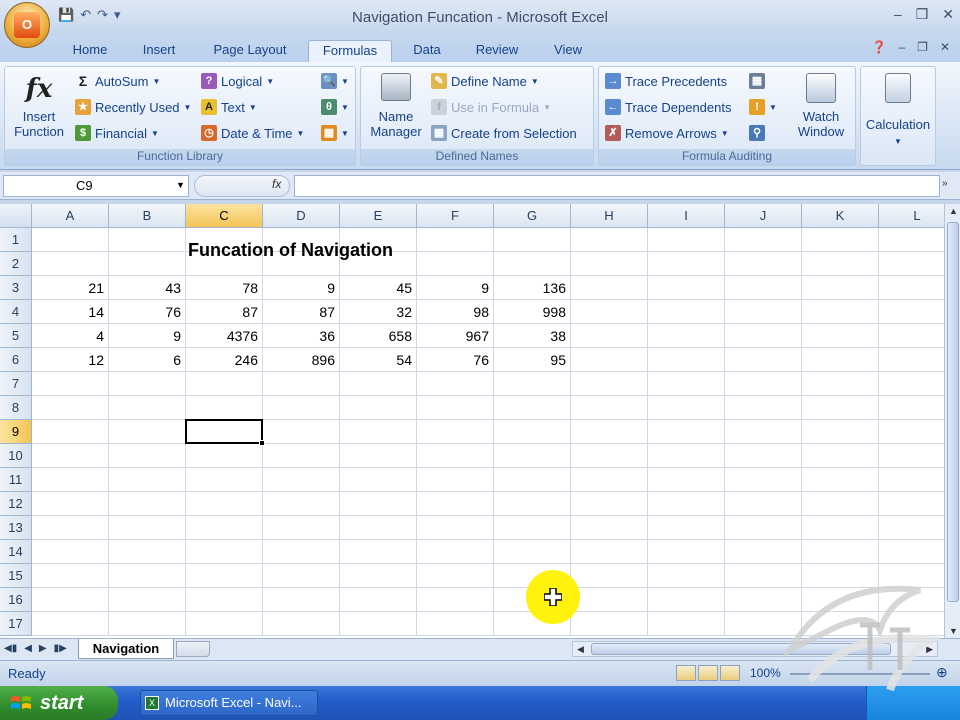 This screenshot has height=720, width=960. What do you see at coordinates (763, 480) in the screenshot?
I see `cell-j11` at bounding box center [763, 480].